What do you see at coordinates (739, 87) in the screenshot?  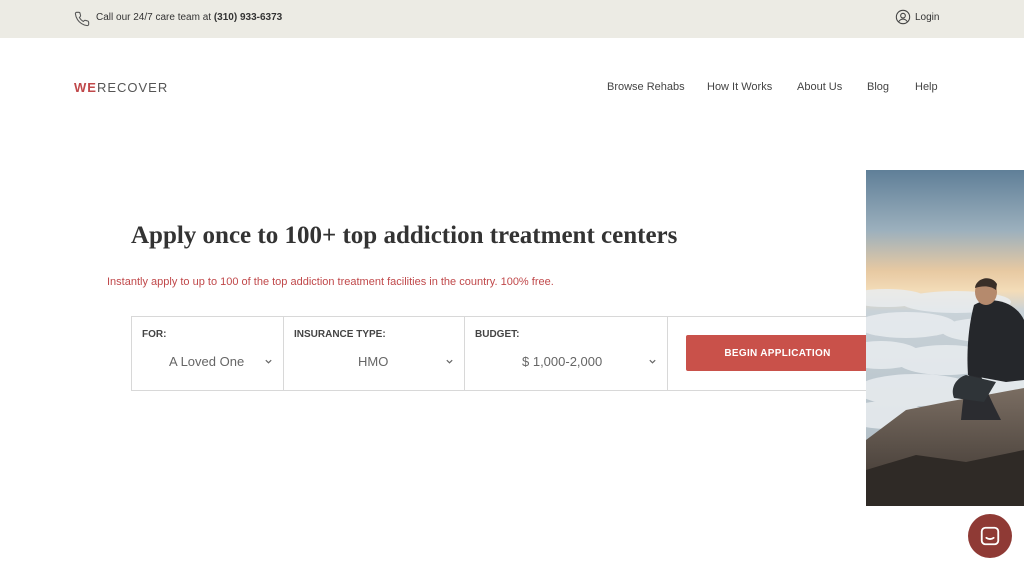 I see `nav-how-it-works: How It Works` at bounding box center [739, 87].